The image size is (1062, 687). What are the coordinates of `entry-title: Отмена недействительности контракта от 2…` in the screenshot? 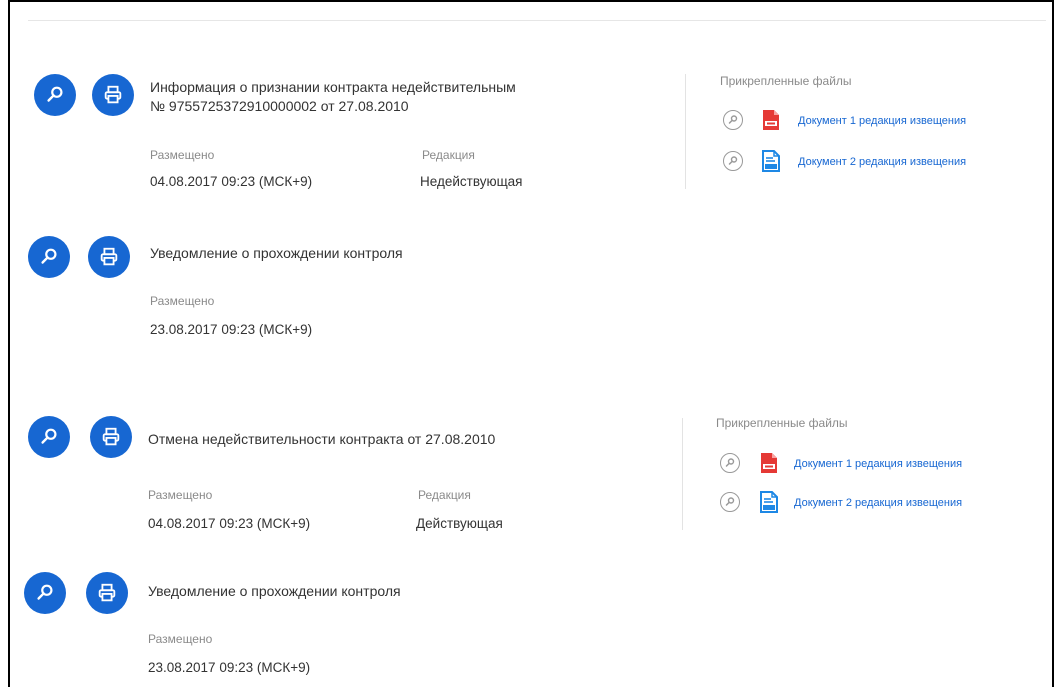 It's located at (322, 439).